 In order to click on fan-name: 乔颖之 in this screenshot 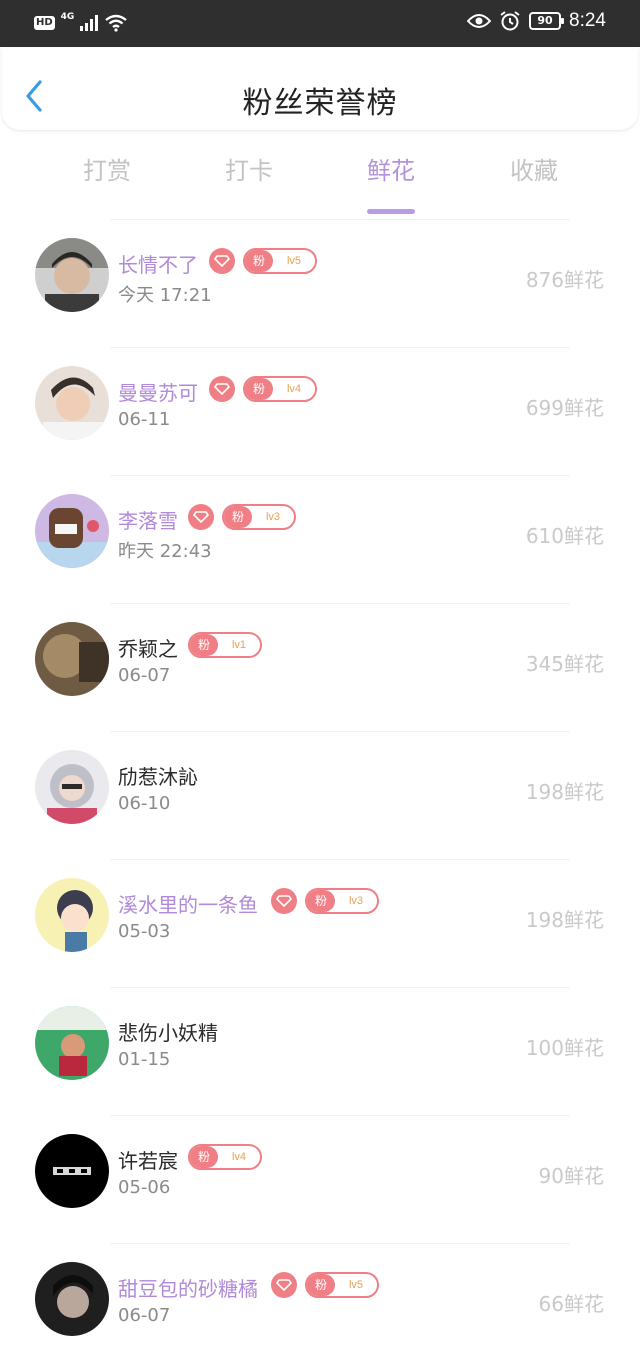, I will do `click(148, 649)`.